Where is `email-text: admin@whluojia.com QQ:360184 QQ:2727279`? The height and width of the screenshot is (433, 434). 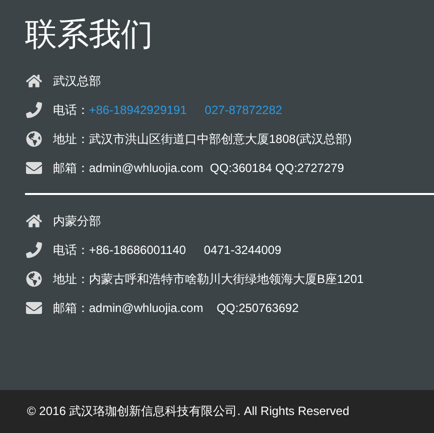 email-text: admin@whluojia.com QQ:360184 QQ:2727279 is located at coordinates (216, 168).